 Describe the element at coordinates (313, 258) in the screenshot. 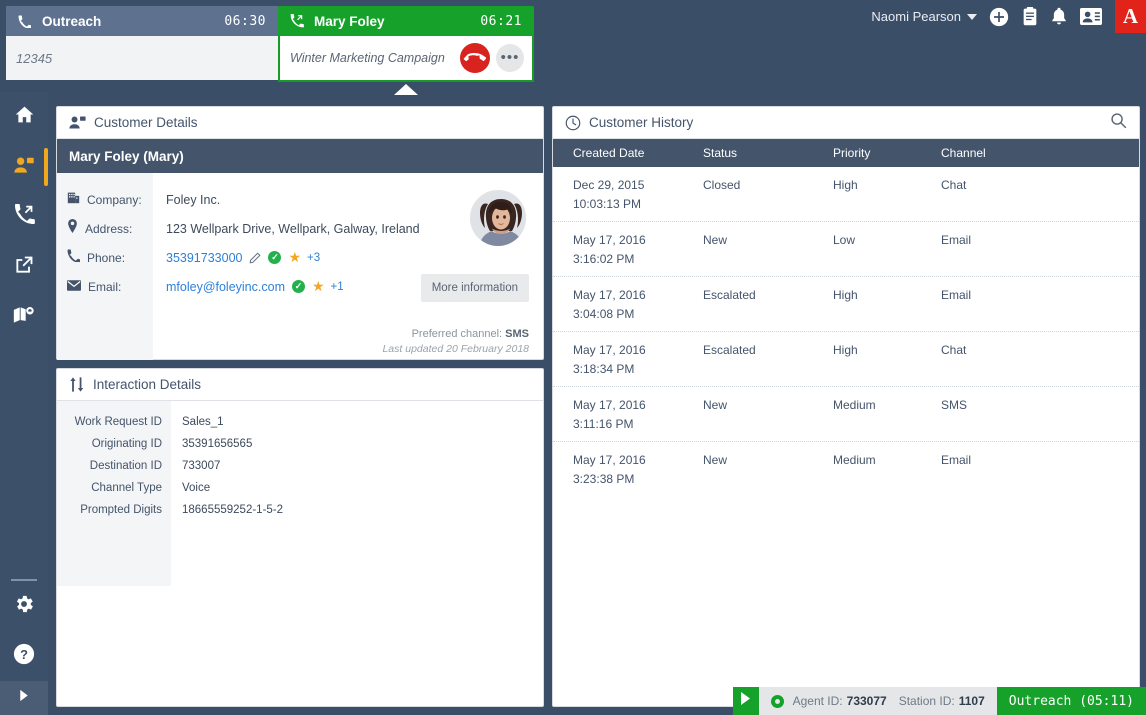

I see `phone-extra-count: +3` at that location.